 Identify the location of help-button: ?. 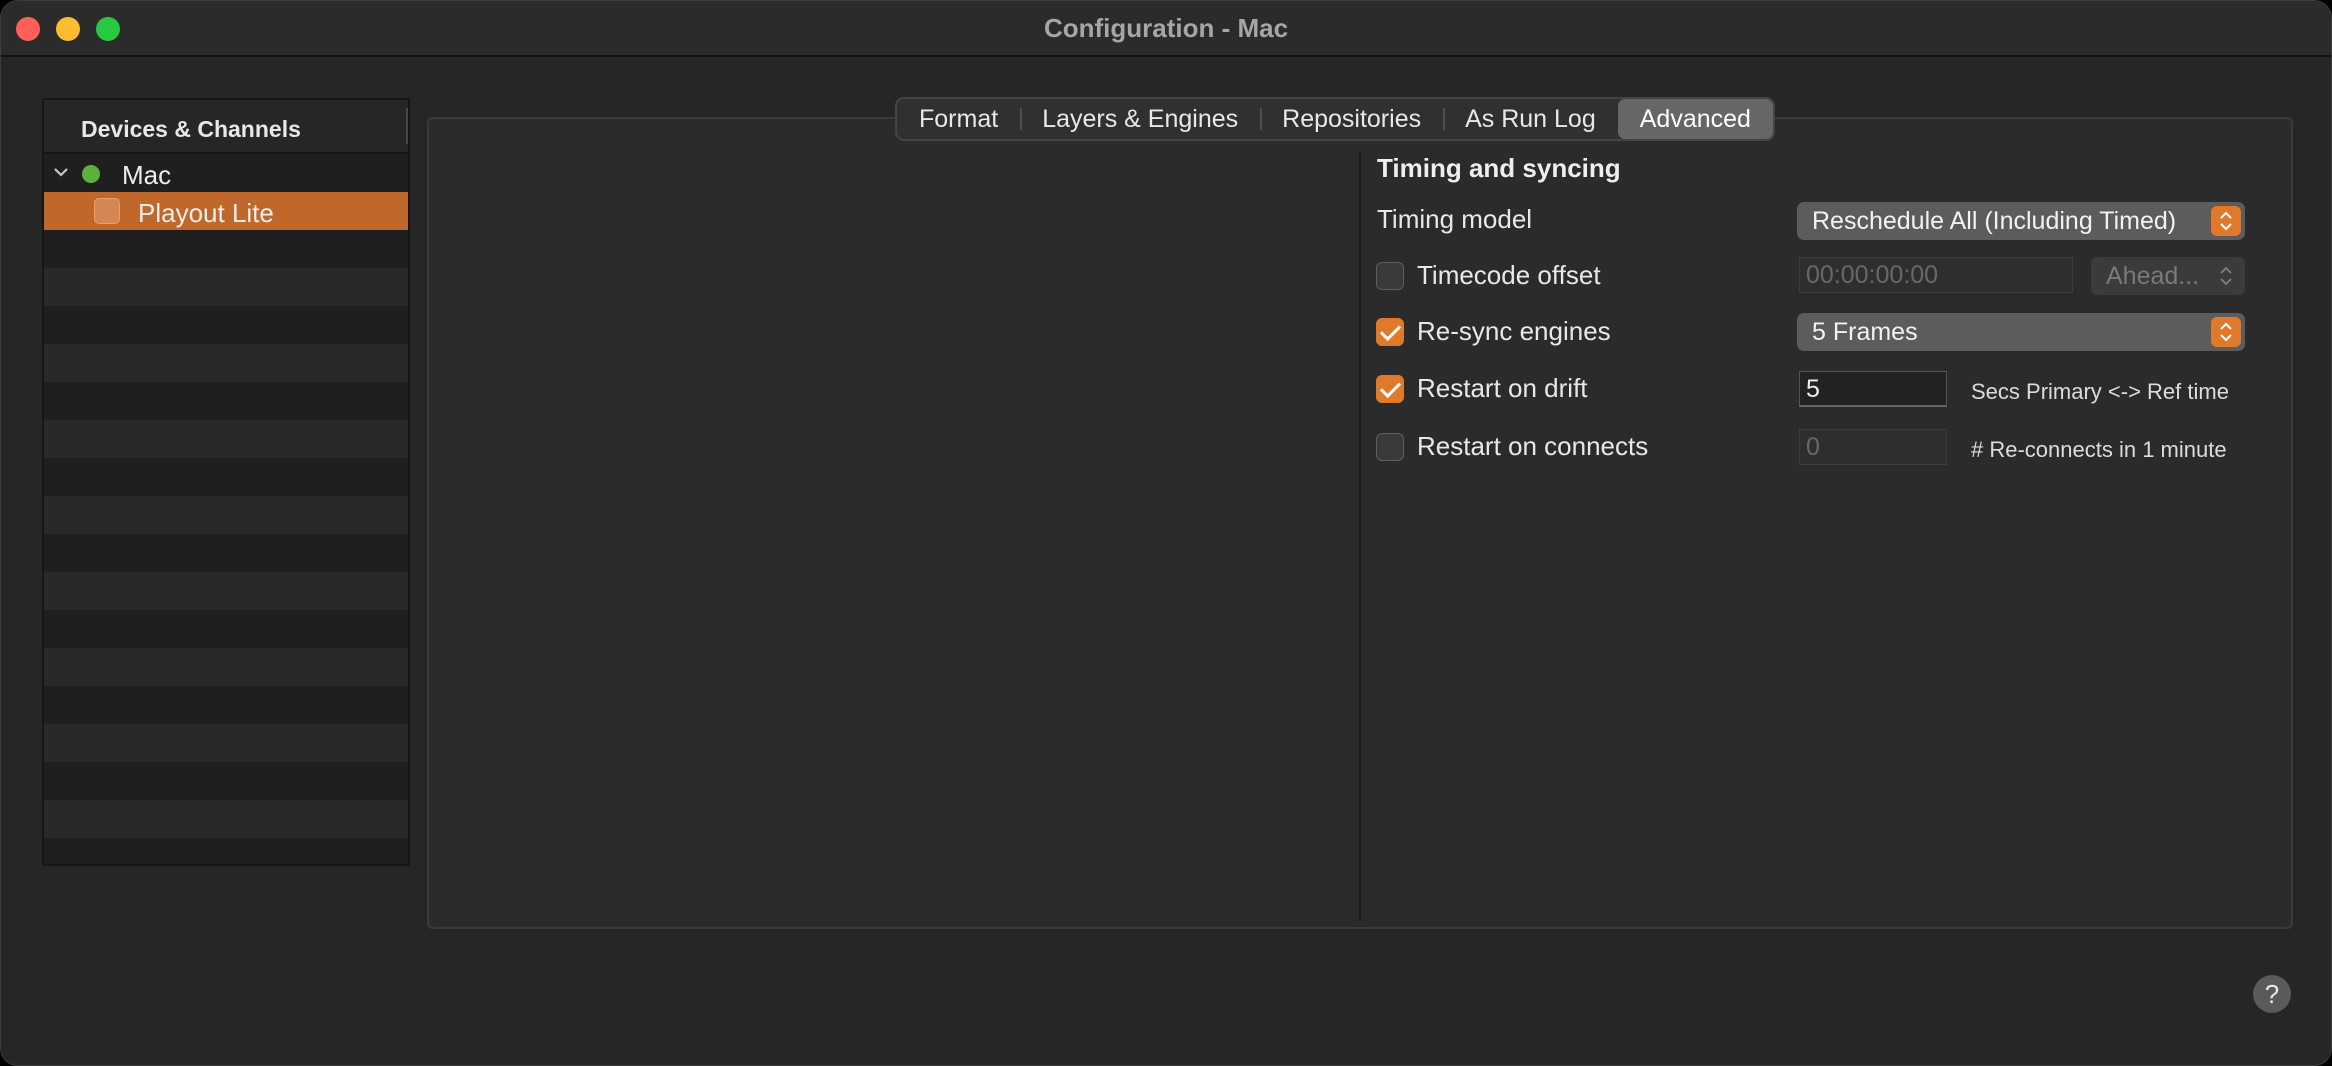
(2272, 994).